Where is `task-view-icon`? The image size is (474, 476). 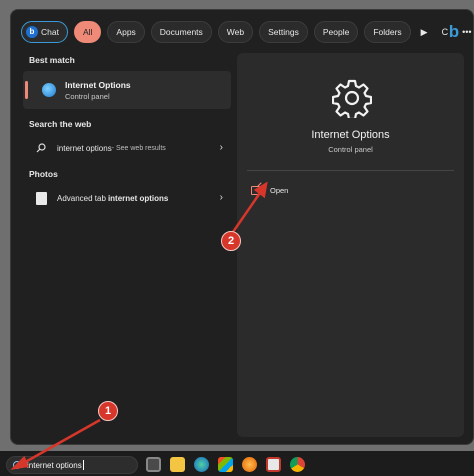 task-view-icon is located at coordinates (153, 464).